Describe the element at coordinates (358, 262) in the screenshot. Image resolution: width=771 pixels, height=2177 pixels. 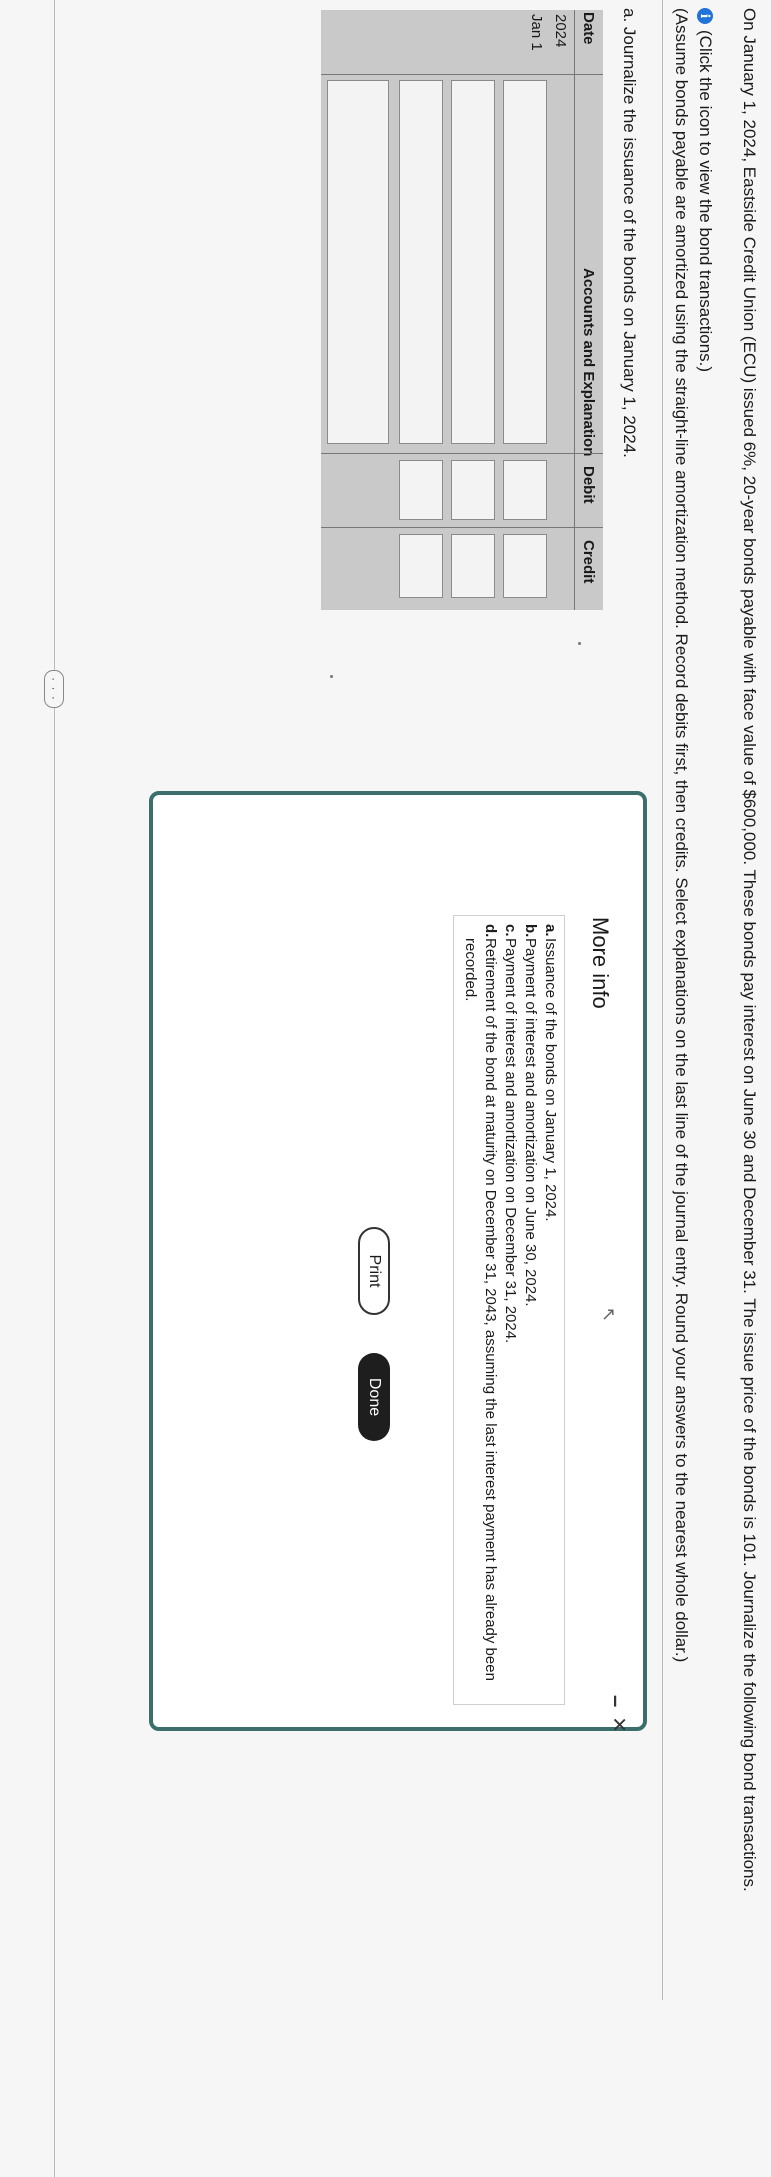
I see `explanation-input` at that location.